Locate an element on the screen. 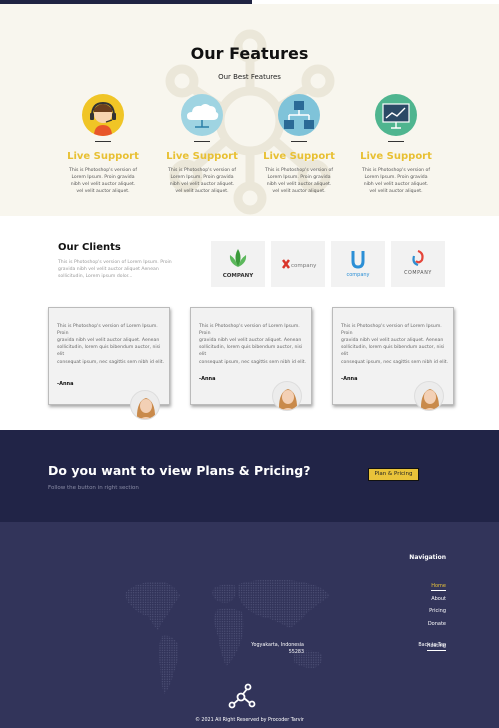 The image size is (499, 728). address-line: Yogyakarta, Indonesia is located at coordinates (277, 645).